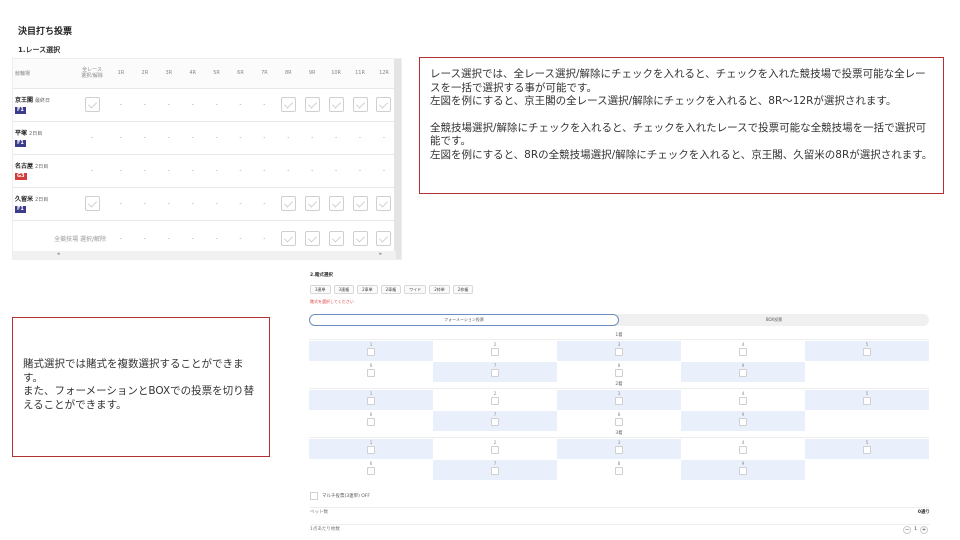 Image resolution: width=960 pixels, height=540 pixels. What do you see at coordinates (774, 320) in the screenshot?
I see `box-mode-button: BOX投票` at bounding box center [774, 320].